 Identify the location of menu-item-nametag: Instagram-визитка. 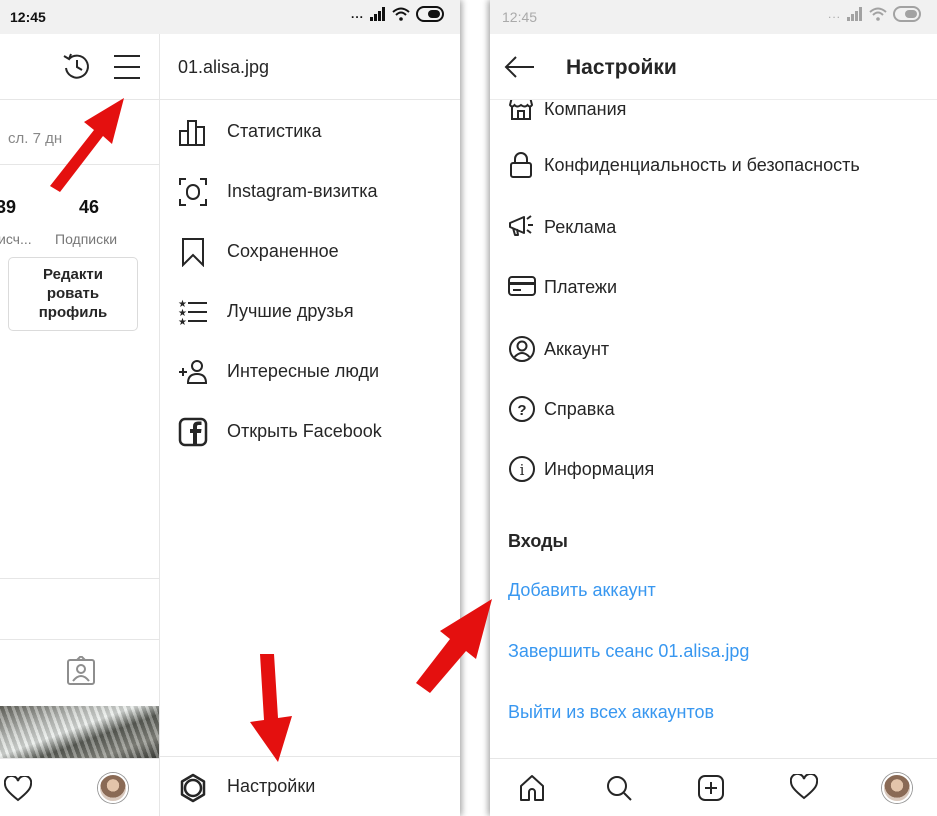
(310, 192).